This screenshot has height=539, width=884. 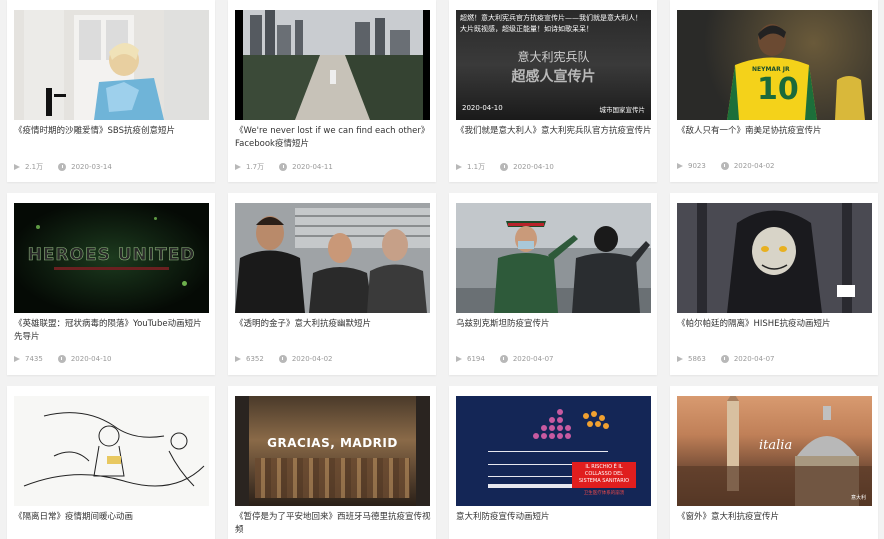 I want to click on video-card: GRACIAS, MADRID 《暂停是为了平安地回来》西班牙马德里抗疫宣传视频, so click(x=332, y=462).